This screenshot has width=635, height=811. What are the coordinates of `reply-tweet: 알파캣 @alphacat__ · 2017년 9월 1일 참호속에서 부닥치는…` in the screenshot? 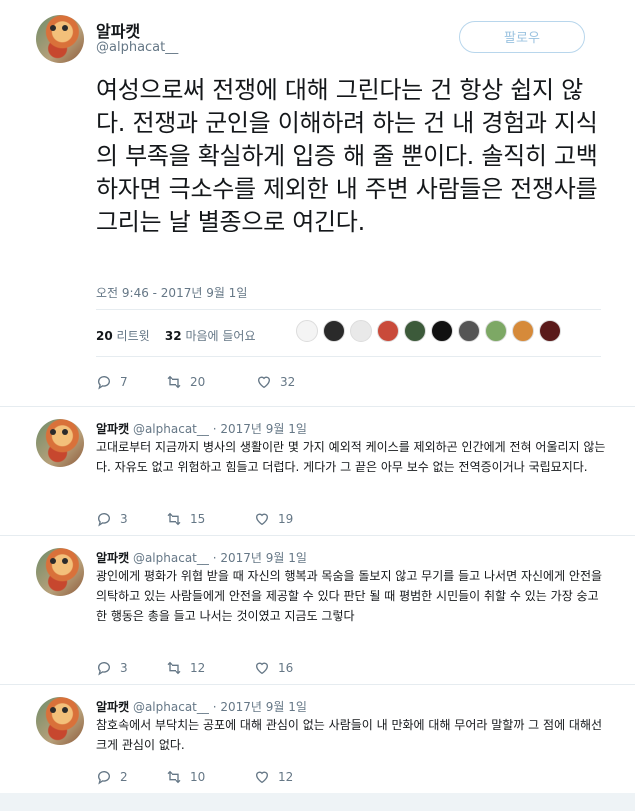 It's located at (317, 739).